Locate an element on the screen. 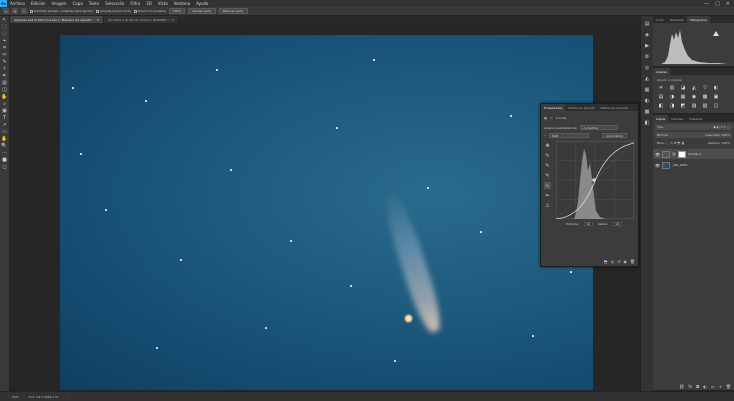  info-icon: ◭ is located at coordinates (647, 78).